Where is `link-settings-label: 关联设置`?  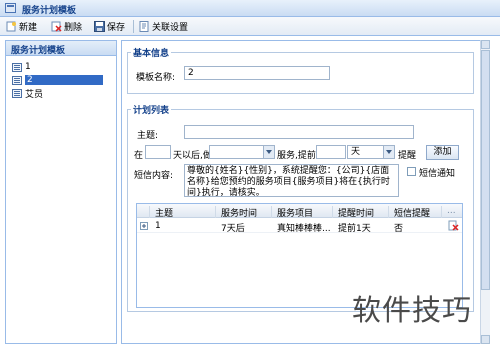
link-settings-label: 关联设置 is located at coordinates (170, 28).